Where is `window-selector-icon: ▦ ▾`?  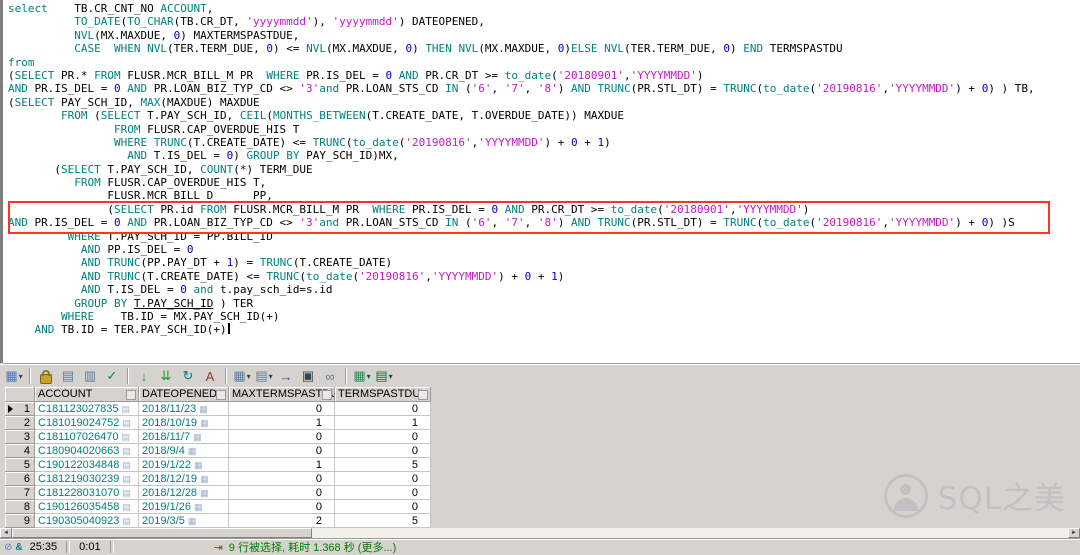 window-selector-icon: ▦ ▾ is located at coordinates (14, 376).